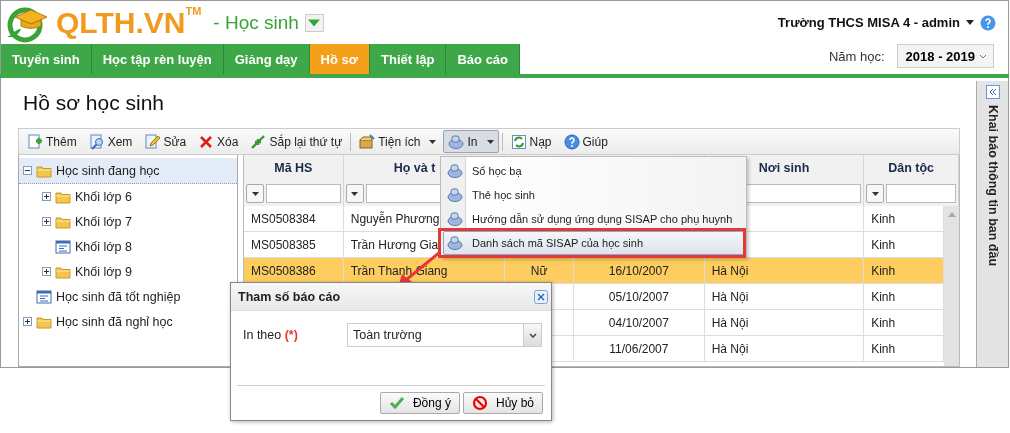 The image size is (1010, 433). What do you see at coordinates (218, 141) in the screenshot?
I see `toolbar-button: Xóa` at bounding box center [218, 141].